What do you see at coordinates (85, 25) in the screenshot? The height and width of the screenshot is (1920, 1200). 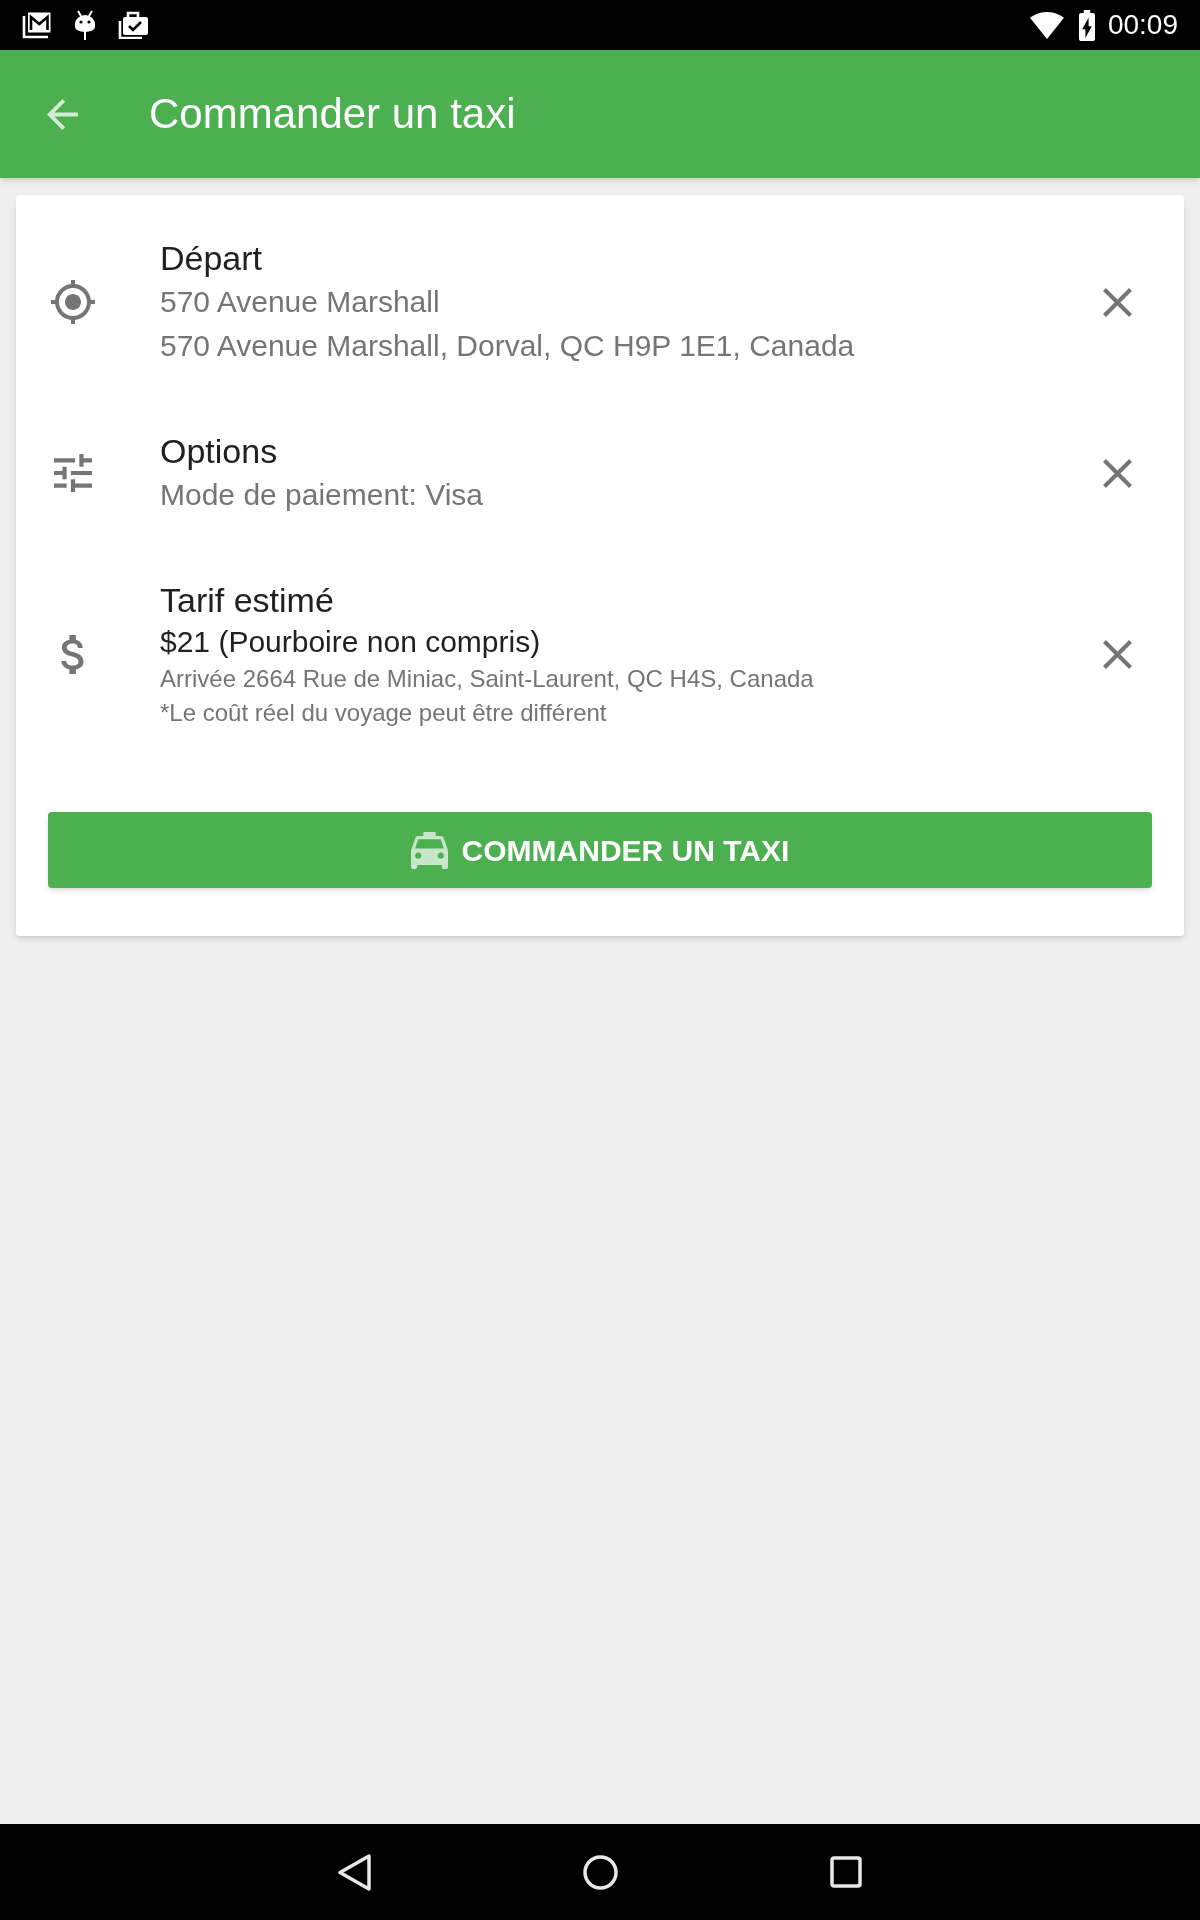 I see `robot-head-icon` at bounding box center [85, 25].